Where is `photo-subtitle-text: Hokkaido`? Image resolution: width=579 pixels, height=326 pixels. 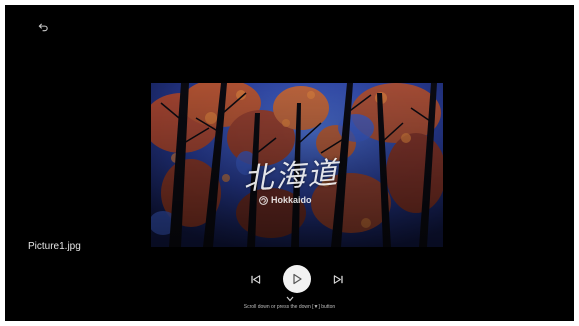
photo-subtitle-text: Hokkaido is located at coordinates (291, 200).